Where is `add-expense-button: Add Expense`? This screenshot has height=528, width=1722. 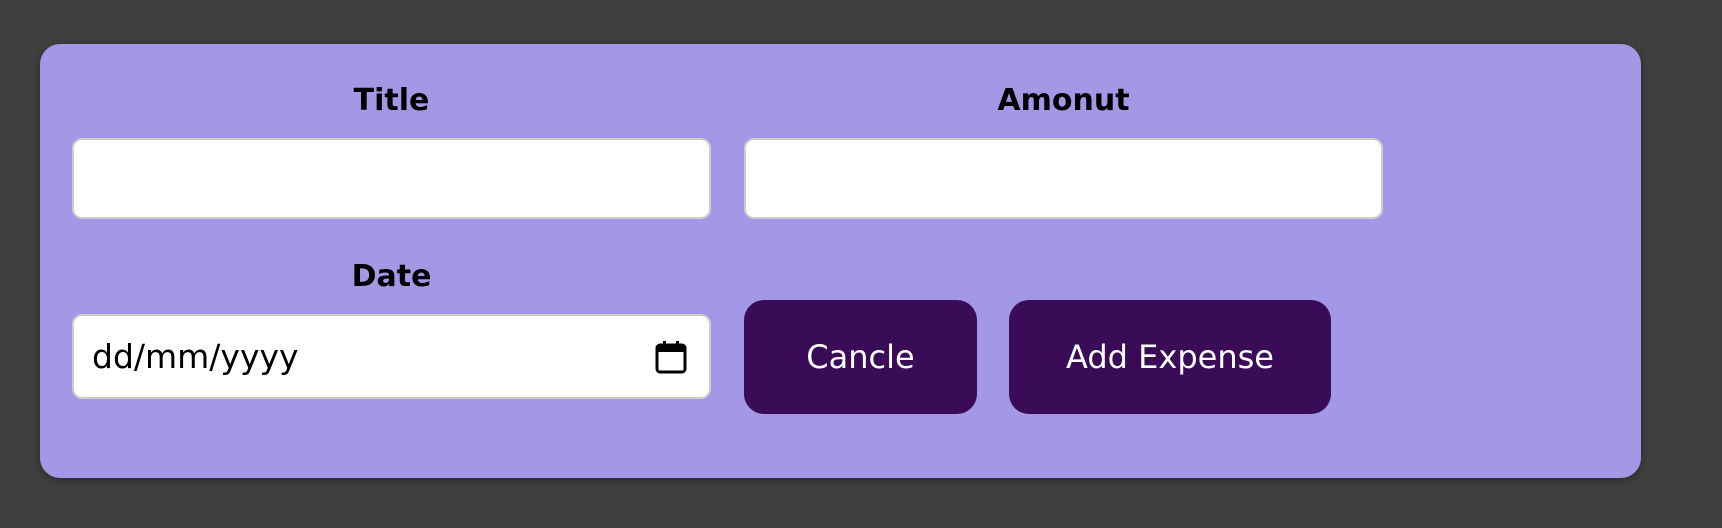 add-expense-button: Add Expense is located at coordinates (1170, 357).